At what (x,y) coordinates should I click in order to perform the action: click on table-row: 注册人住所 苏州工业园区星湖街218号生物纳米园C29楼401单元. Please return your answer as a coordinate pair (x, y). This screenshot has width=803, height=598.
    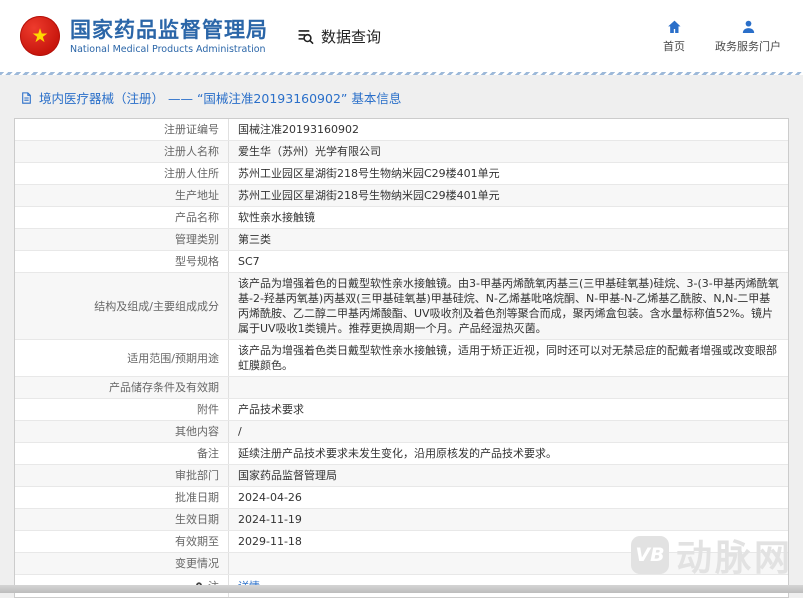
    Looking at the image, I should click on (401, 174).